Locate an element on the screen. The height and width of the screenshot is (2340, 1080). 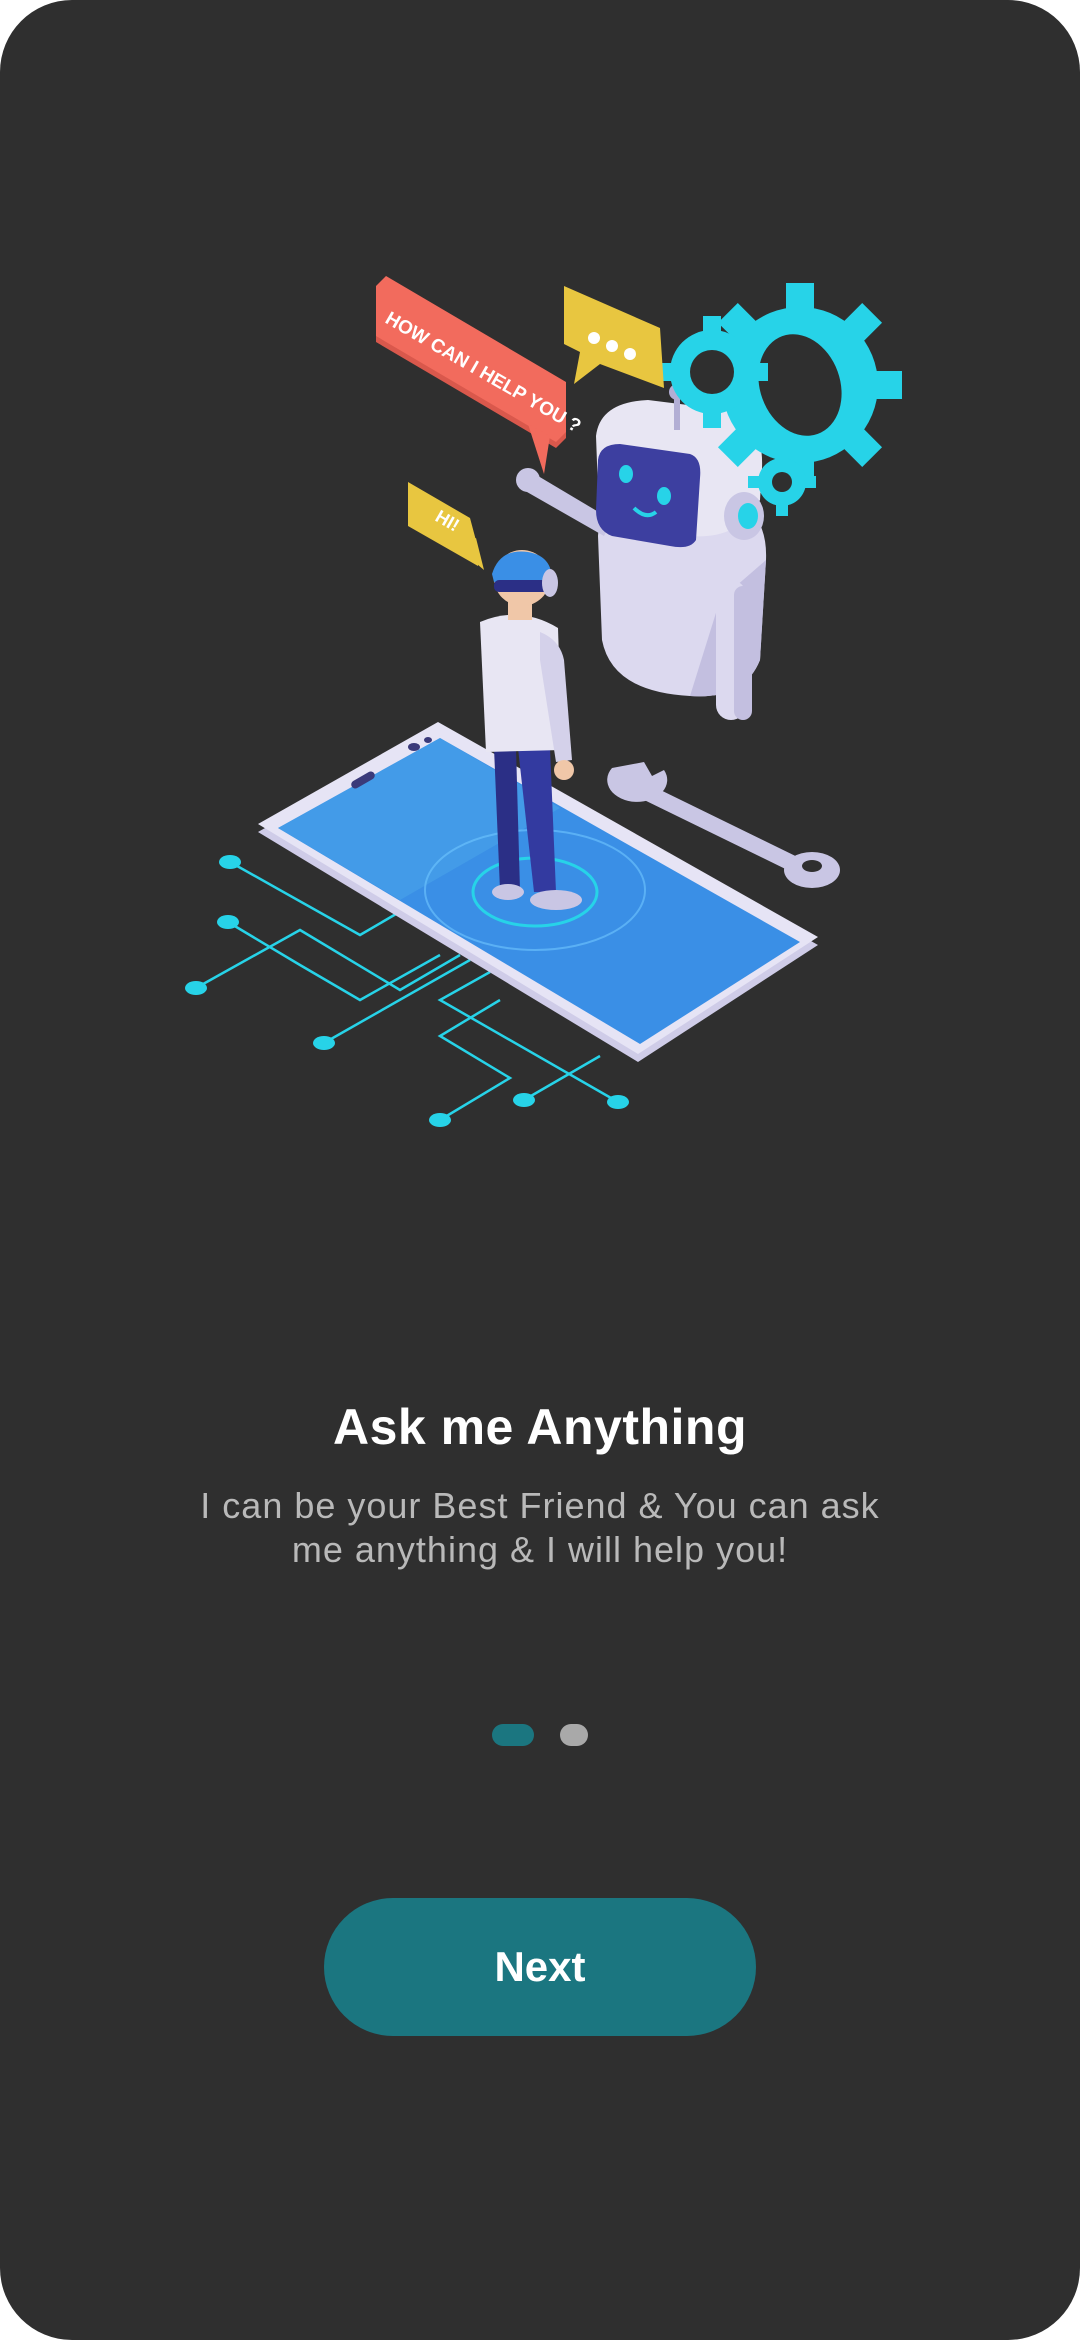
help-bubble-text: HOW CAN I HELP YOU ? is located at coordinates (483, 372).